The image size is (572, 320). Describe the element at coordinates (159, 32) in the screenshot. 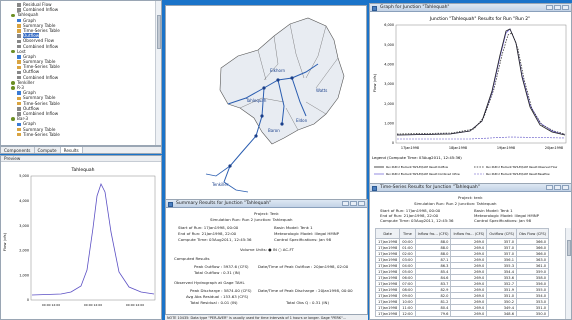

I see `tree-scrollbar-thumb` at that location.